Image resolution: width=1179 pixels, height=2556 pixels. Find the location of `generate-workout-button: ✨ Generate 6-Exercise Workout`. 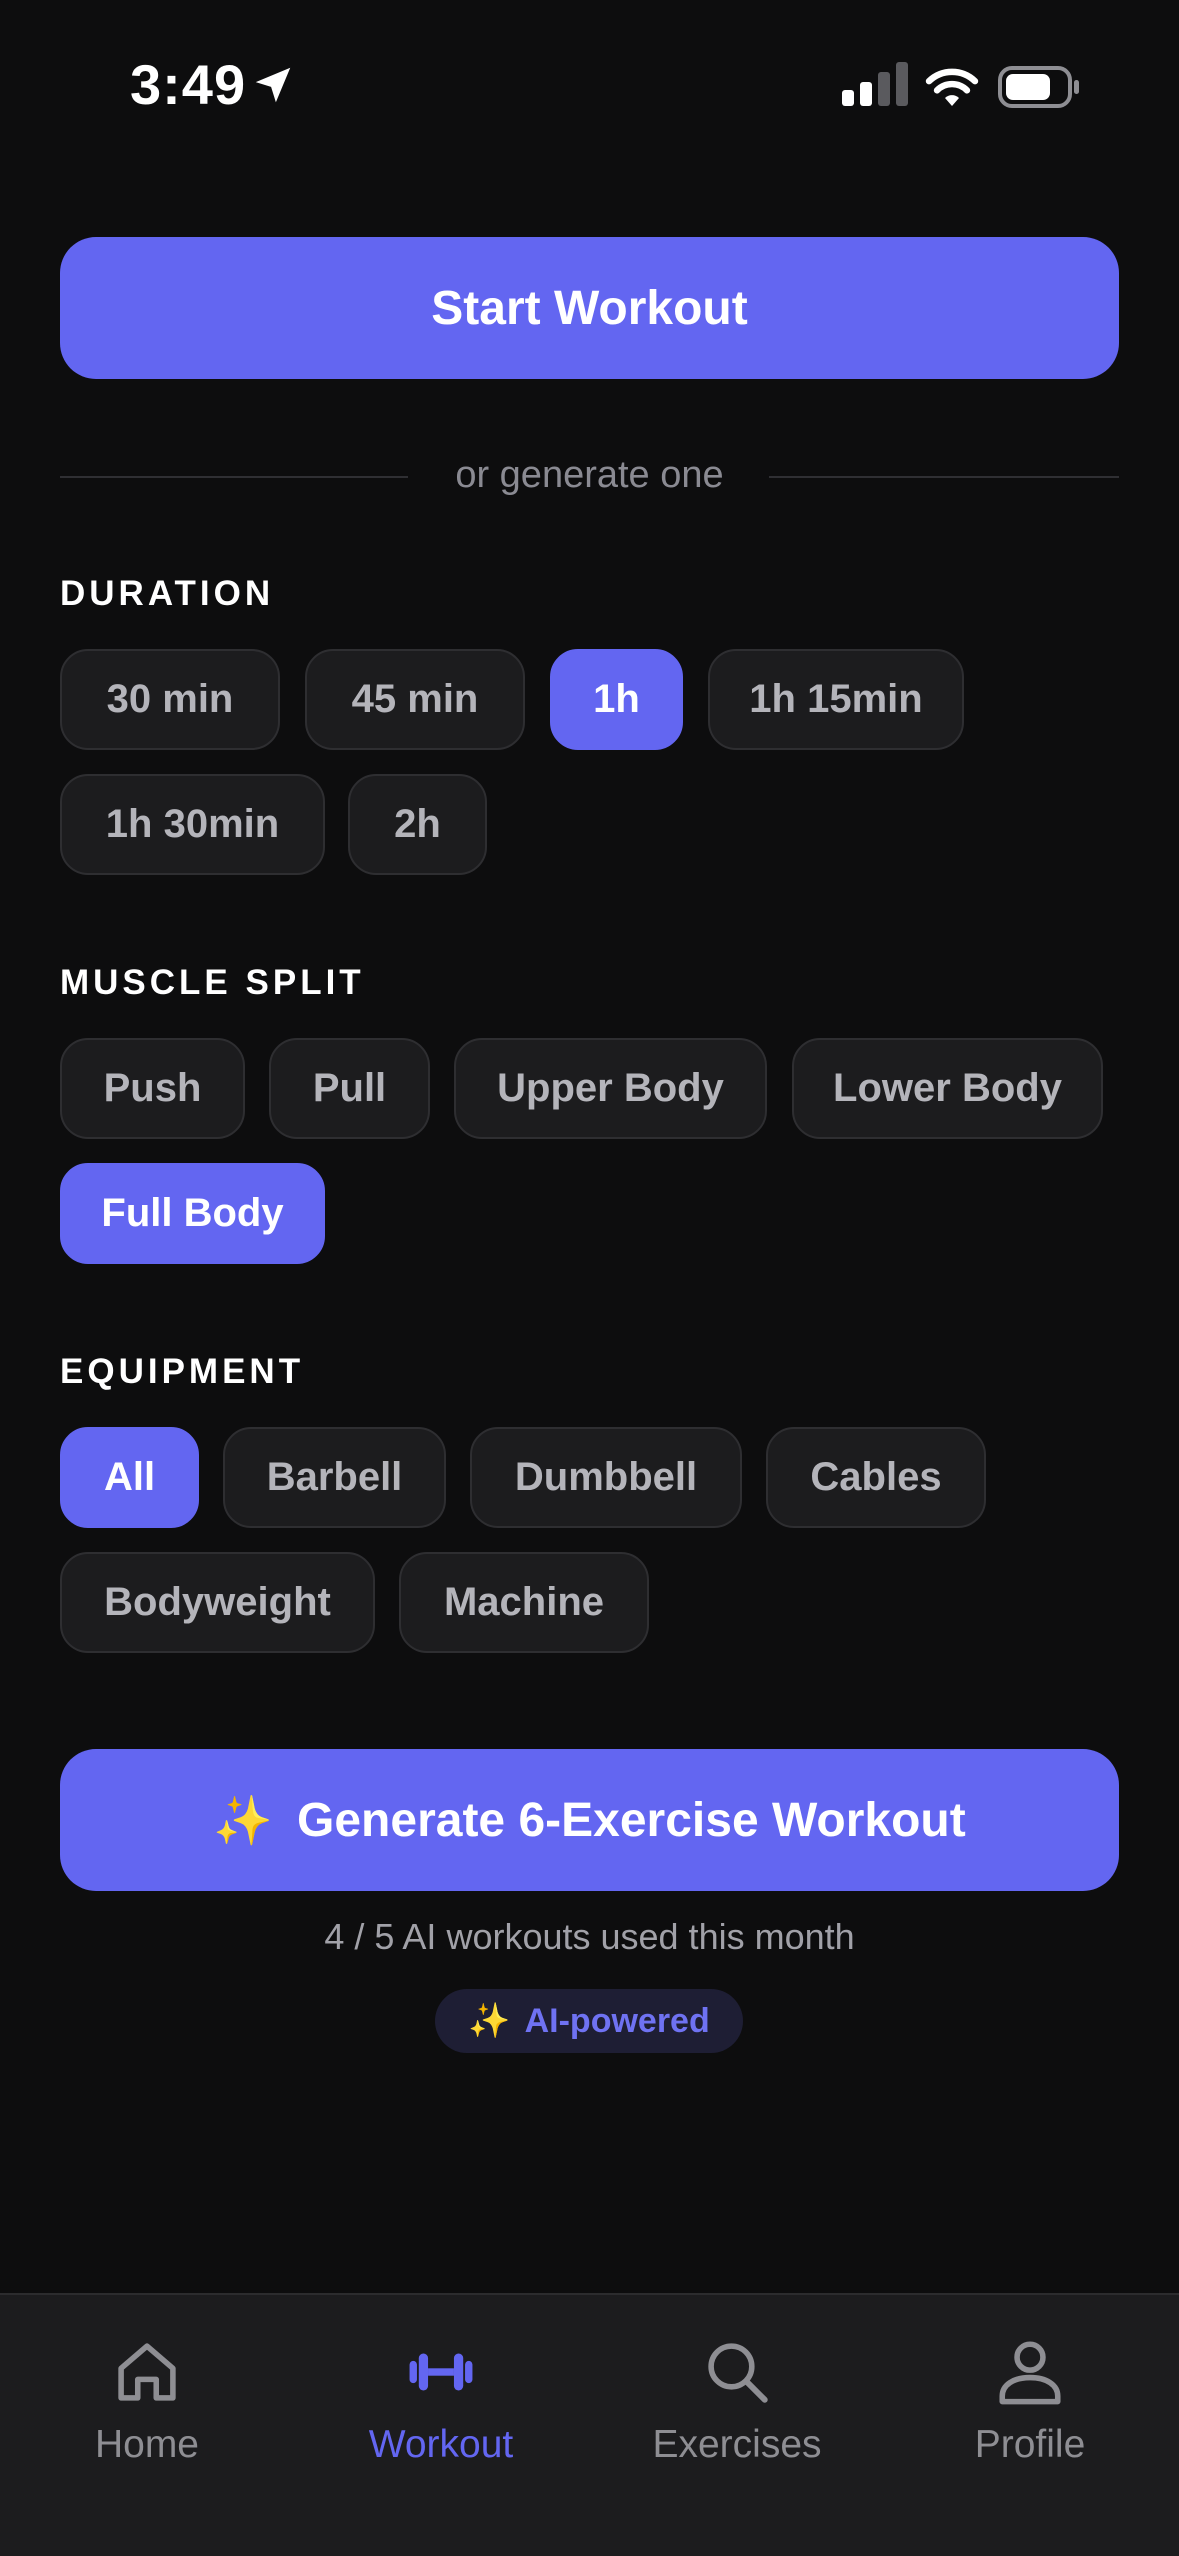

generate-workout-button: ✨ Generate 6-Exercise Workout is located at coordinates (589, 1820).